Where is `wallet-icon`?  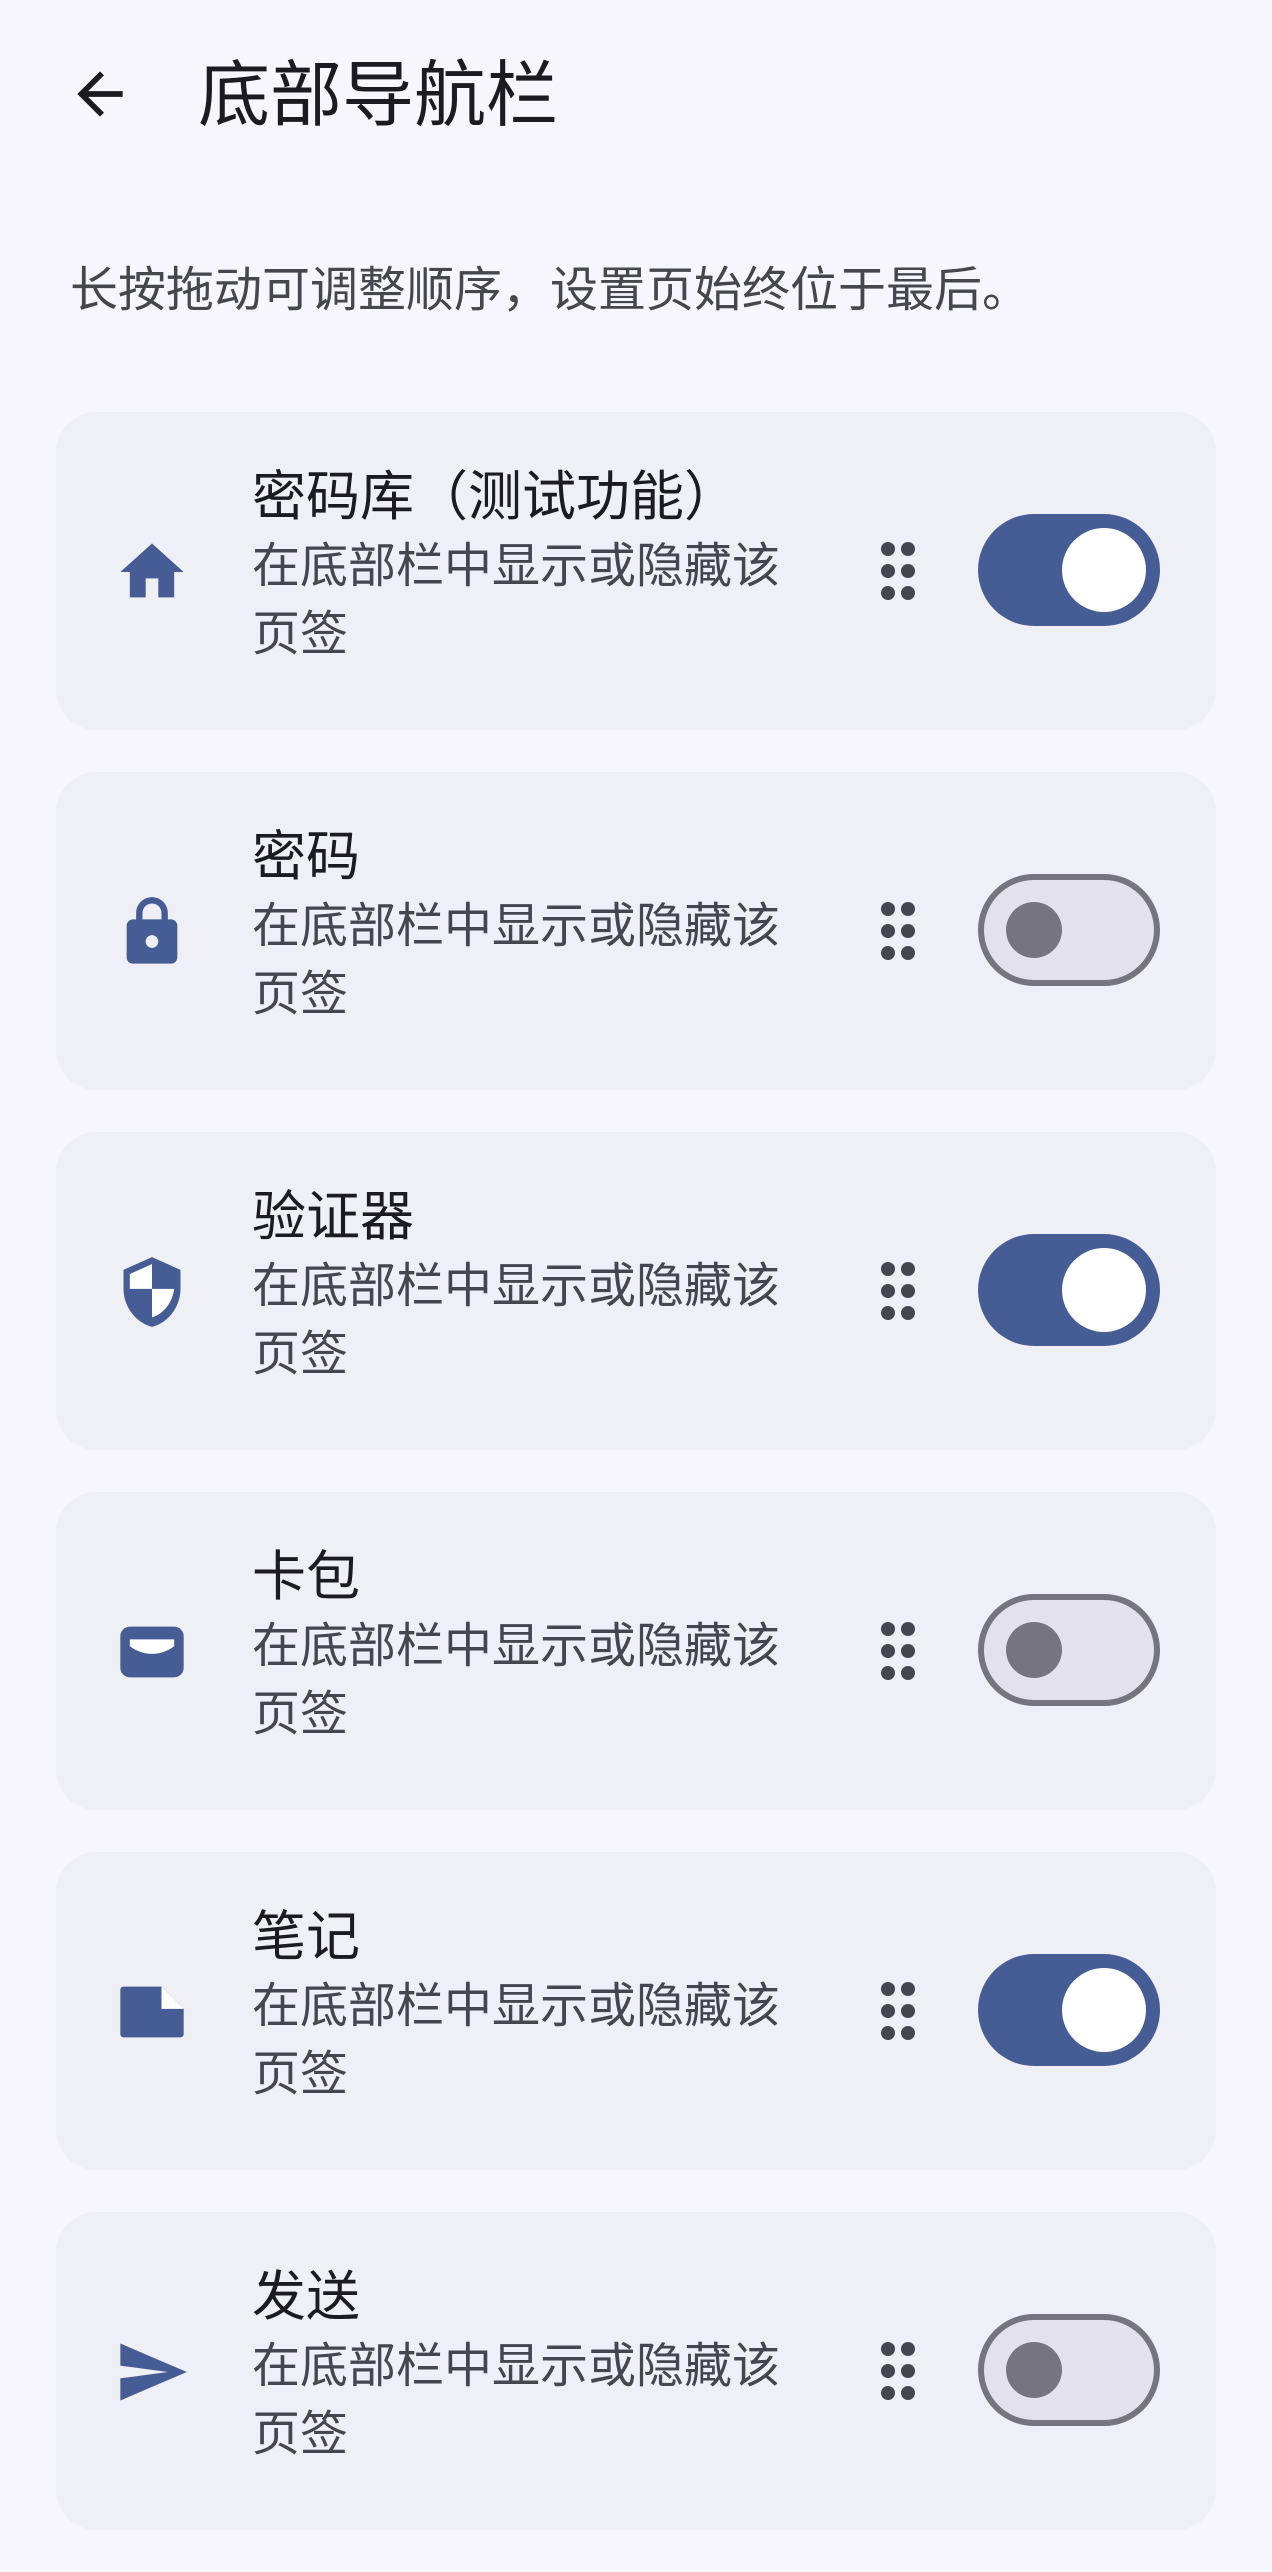 wallet-icon is located at coordinates (152, 1652).